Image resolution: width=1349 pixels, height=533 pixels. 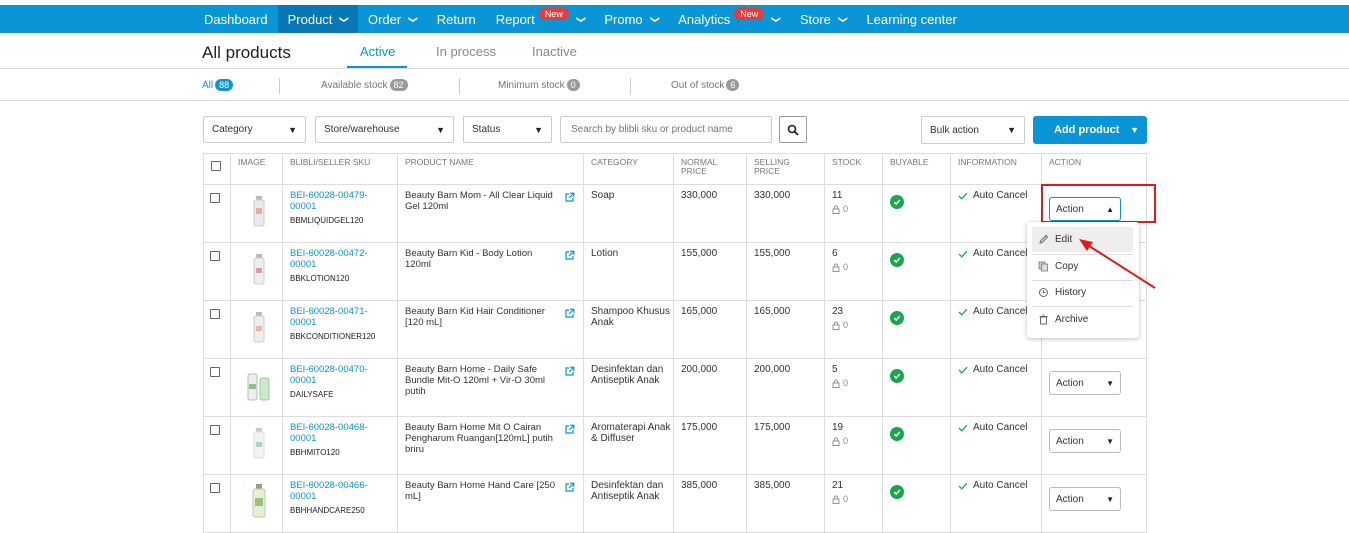 What do you see at coordinates (666, 129) in the screenshot?
I see `search-input` at bounding box center [666, 129].